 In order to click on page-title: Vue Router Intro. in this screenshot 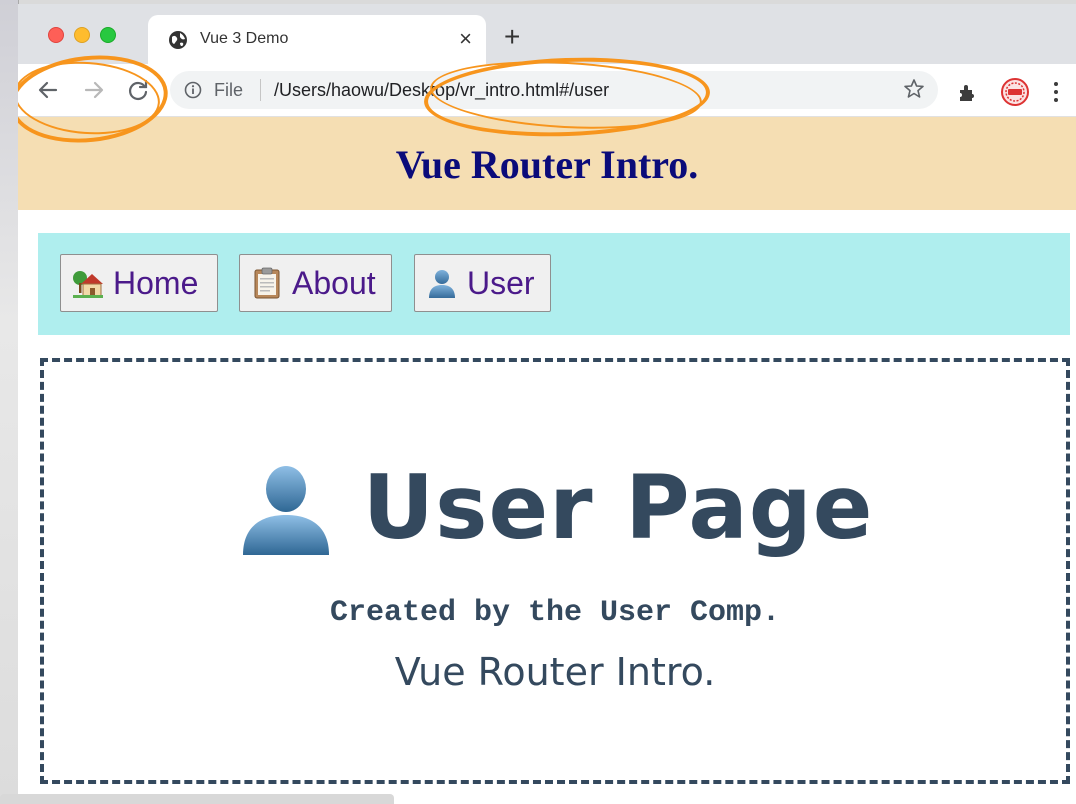, I will do `click(547, 164)`.